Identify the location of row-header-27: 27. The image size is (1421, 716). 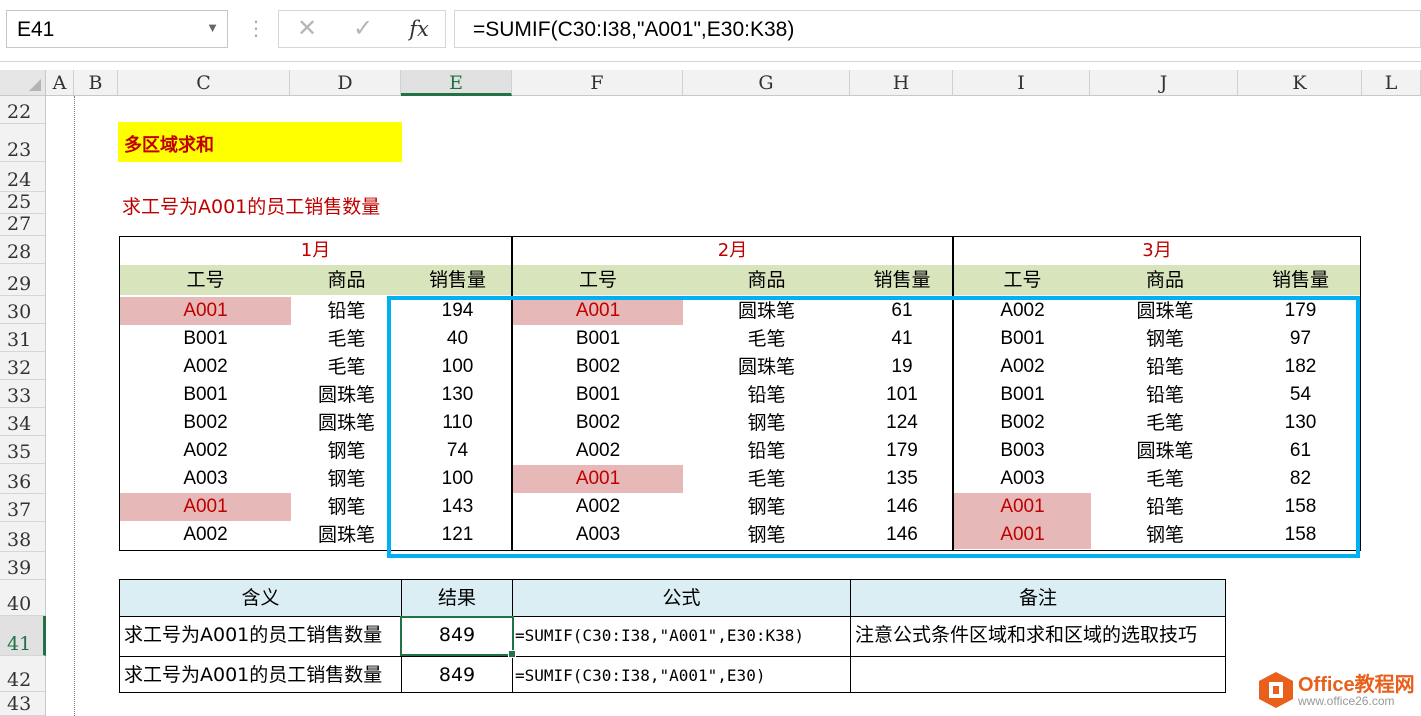
(23, 225).